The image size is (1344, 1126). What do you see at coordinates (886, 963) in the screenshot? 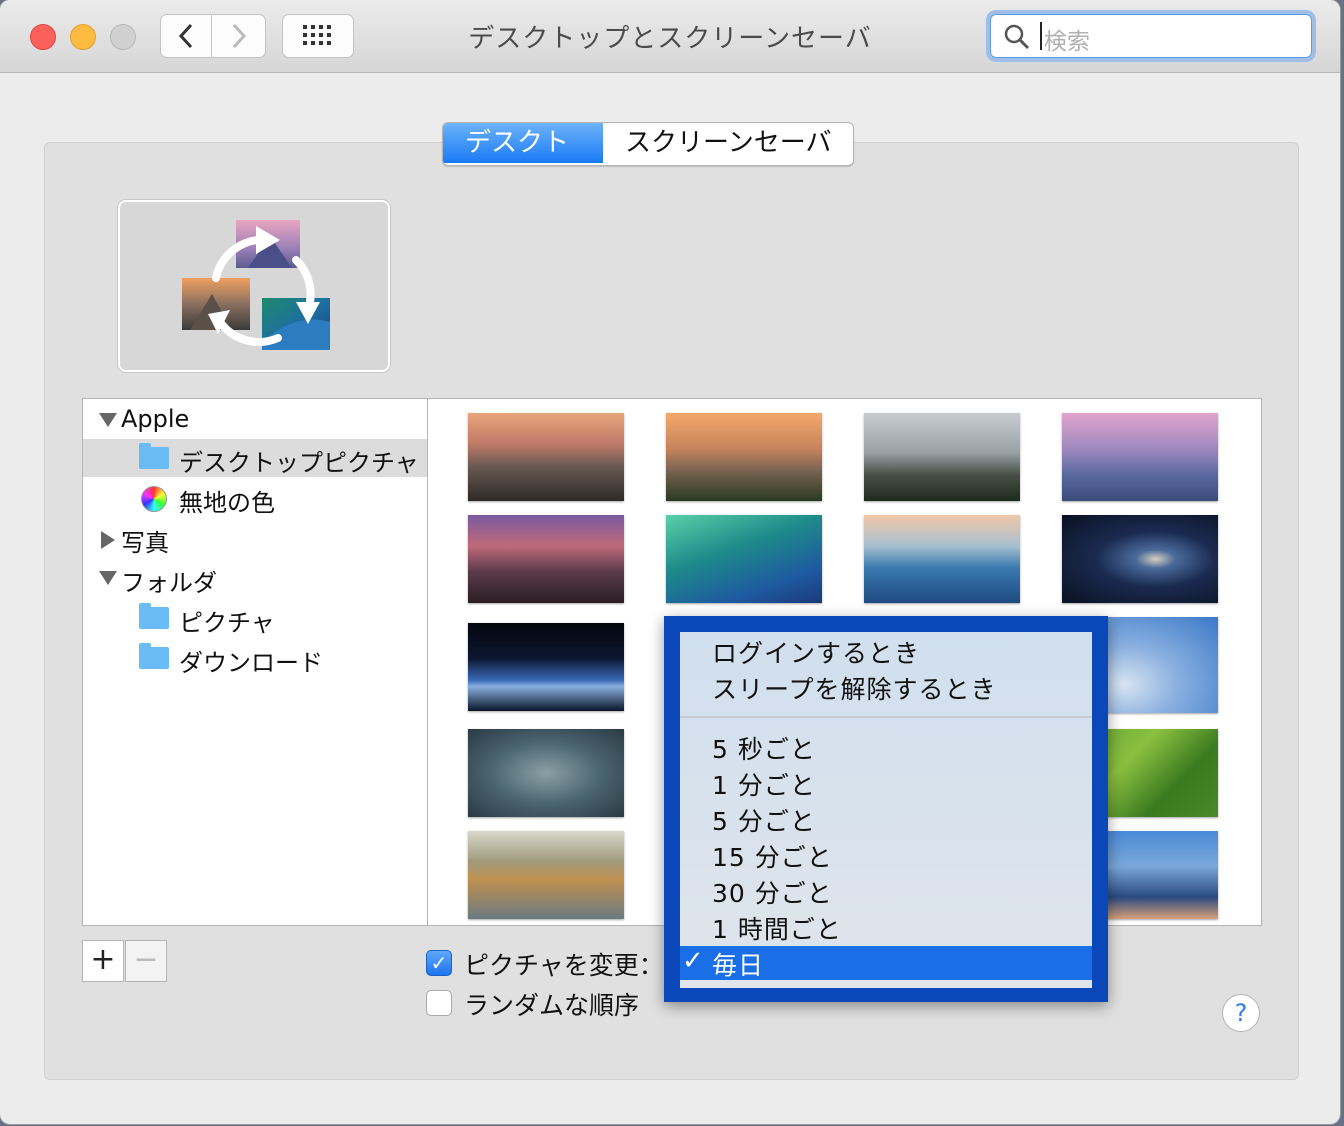
I see `menu-item-every-day: ✓ 毎日` at bounding box center [886, 963].